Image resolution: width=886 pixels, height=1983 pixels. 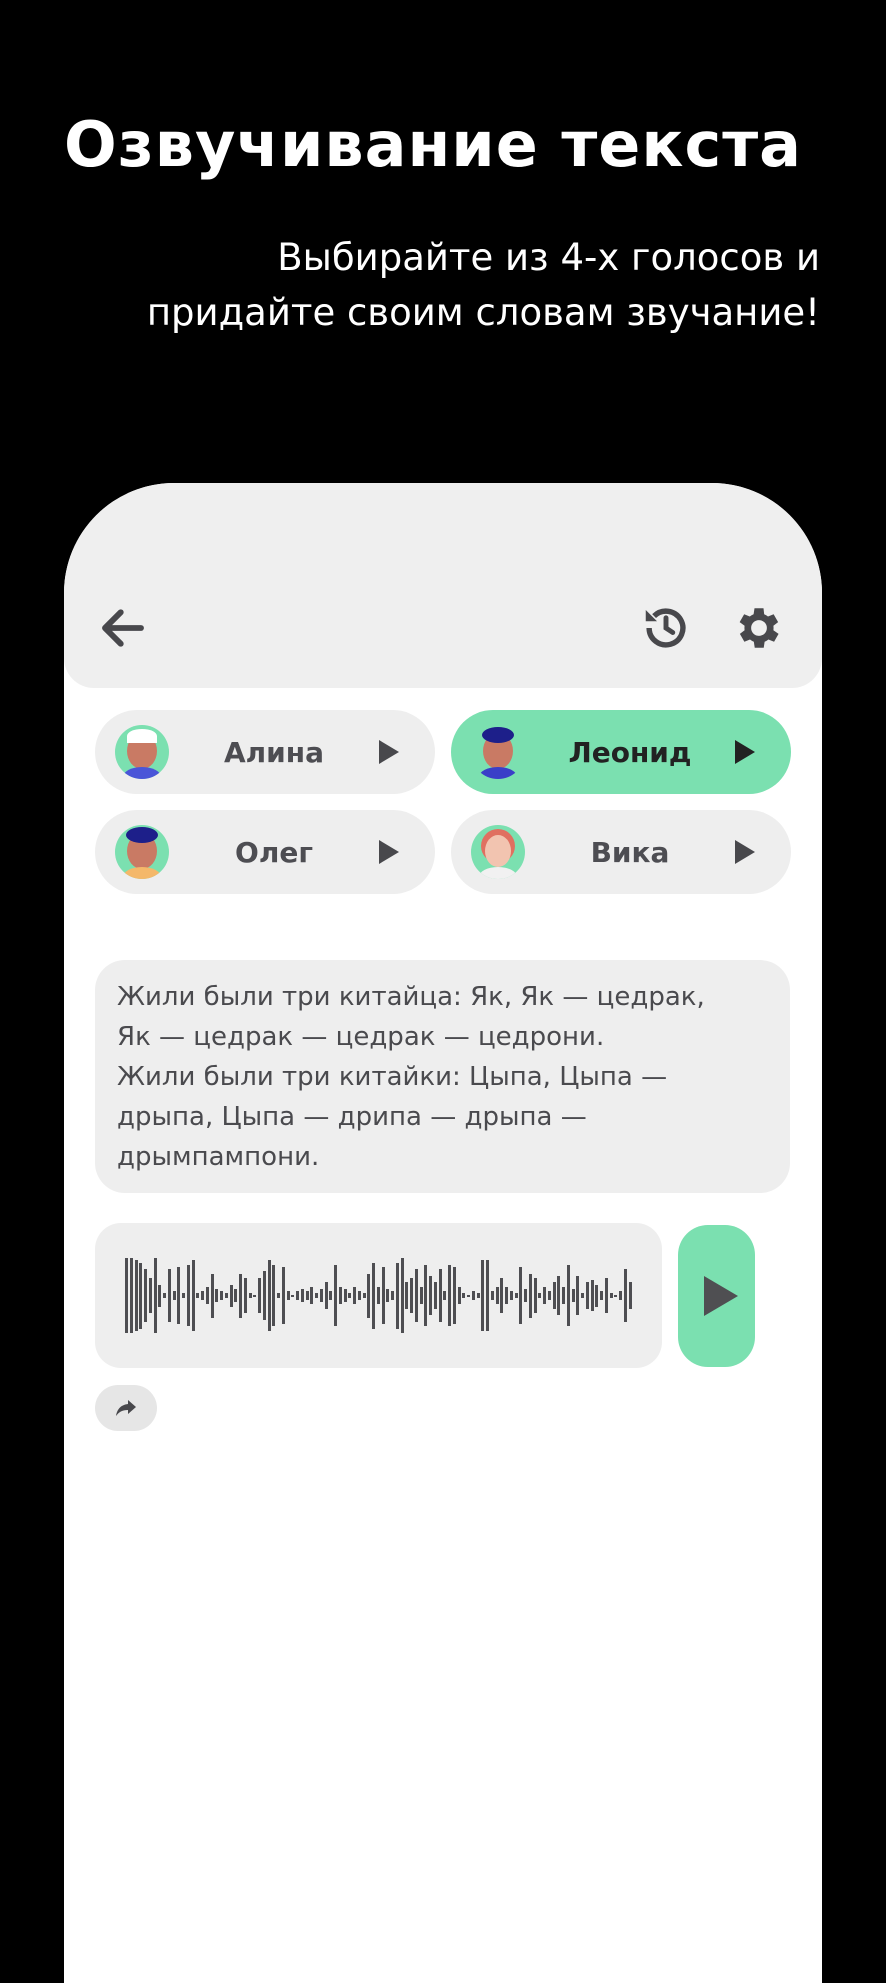 What do you see at coordinates (621, 852) in the screenshot?
I see `voice-vika: Вика` at bounding box center [621, 852].